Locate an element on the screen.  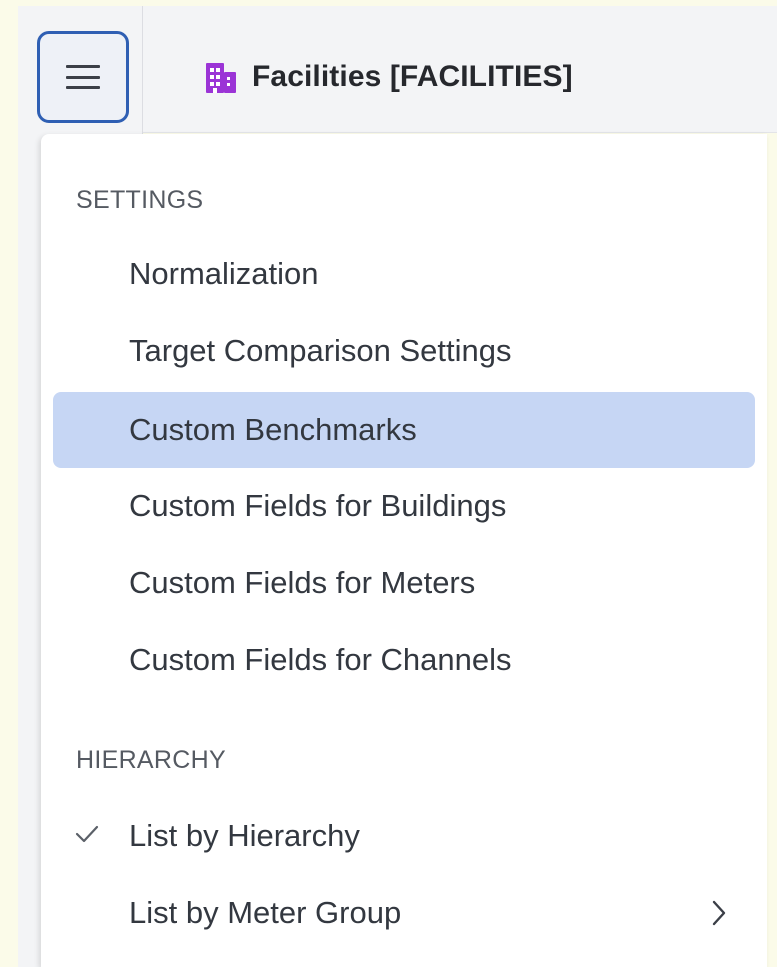
menu-item-list-by-meter-group: List by Meter Group is located at coordinates (404, 913).